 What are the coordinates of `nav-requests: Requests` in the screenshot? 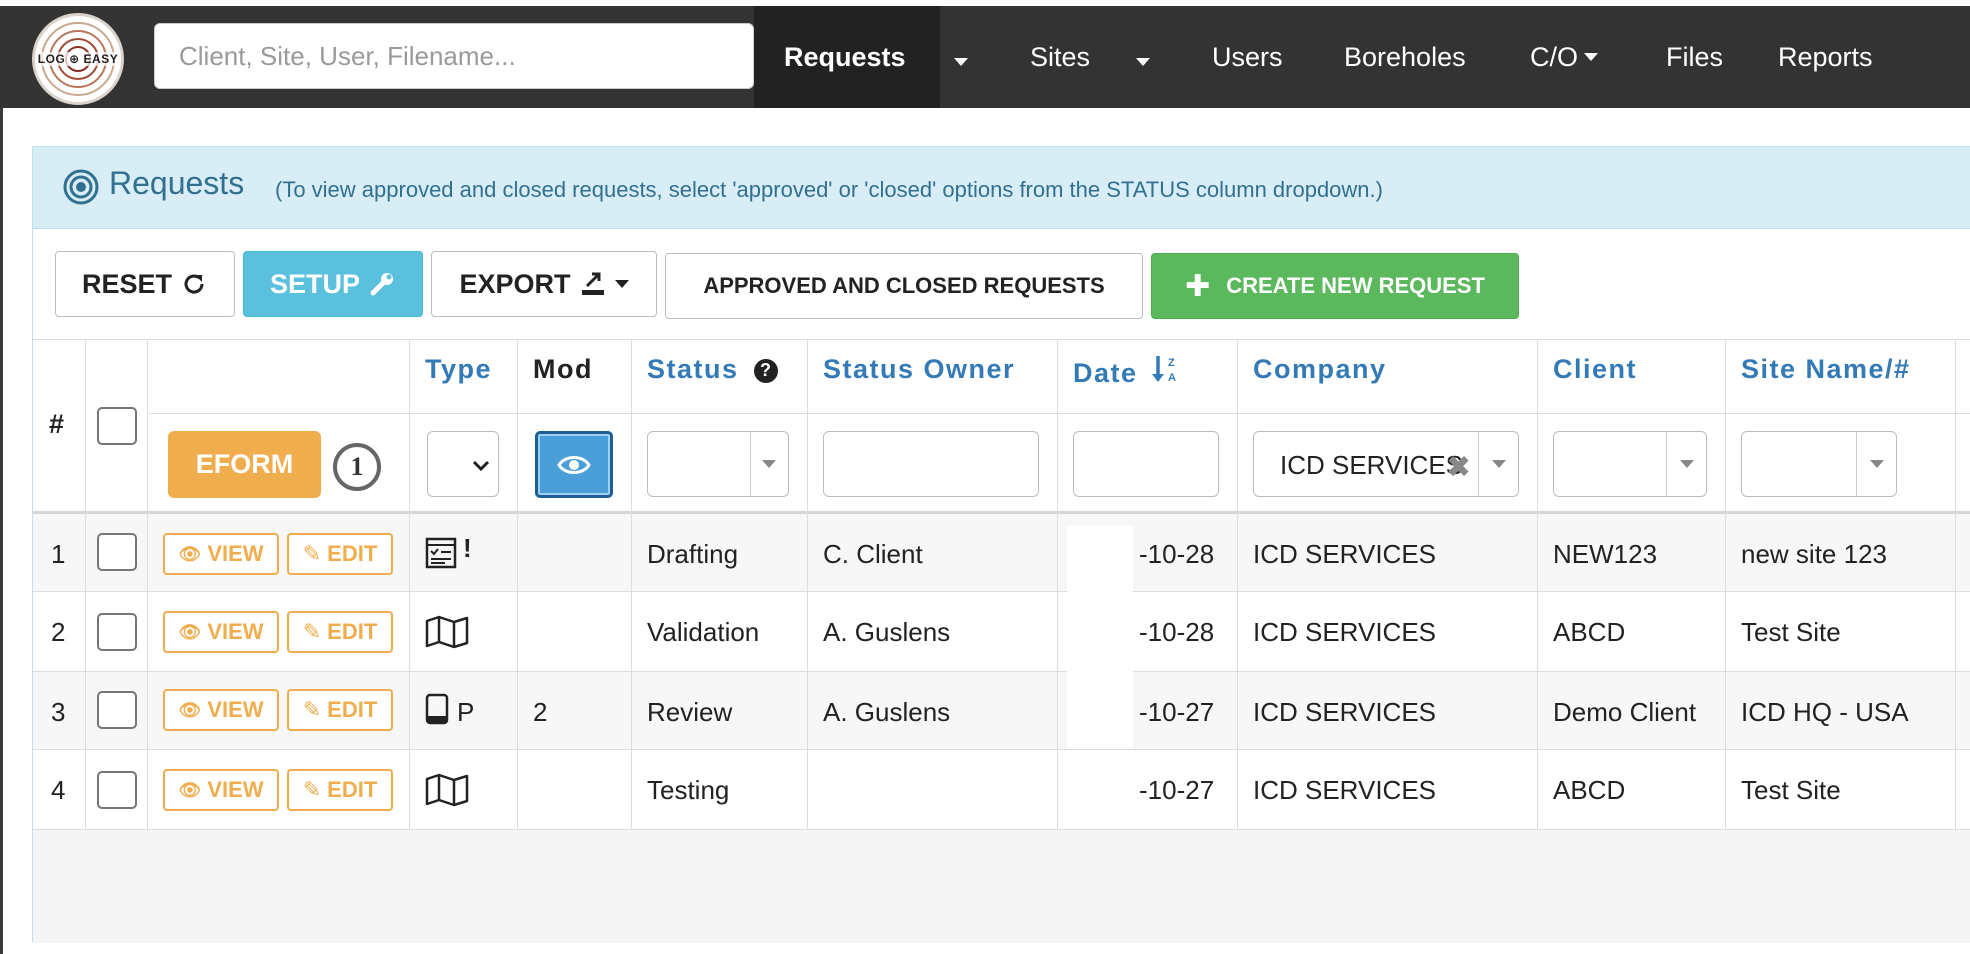 It's located at (845, 57).